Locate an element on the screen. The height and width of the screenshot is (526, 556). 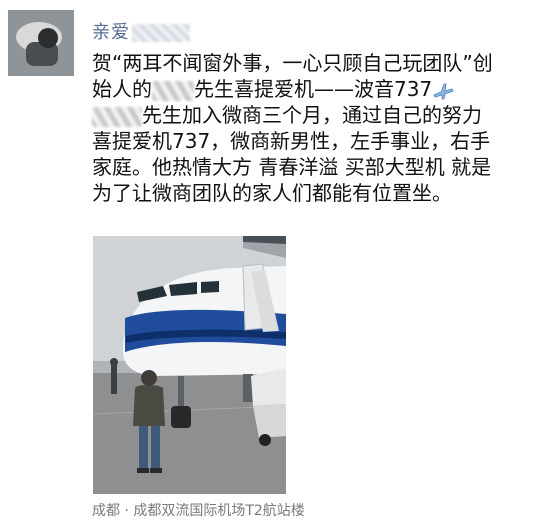
author-name-text: 亲爱 is located at coordinates (111, 32).